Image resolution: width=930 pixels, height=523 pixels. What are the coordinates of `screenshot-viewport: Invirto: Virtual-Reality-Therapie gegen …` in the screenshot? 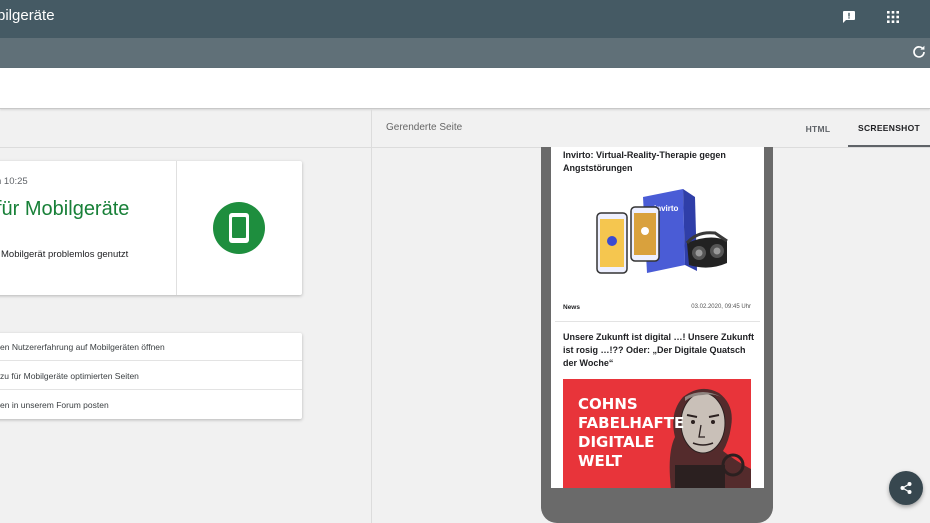 It's located at (657, 317).